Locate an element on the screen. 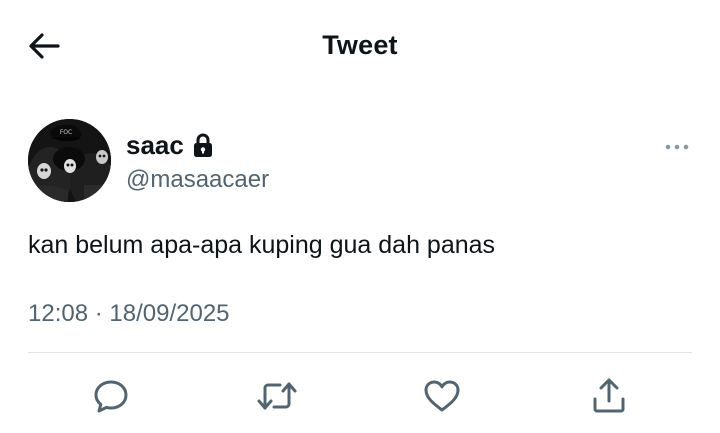 This screenshot has width=720, height=433. like-button is located at coordinates (442, 396).